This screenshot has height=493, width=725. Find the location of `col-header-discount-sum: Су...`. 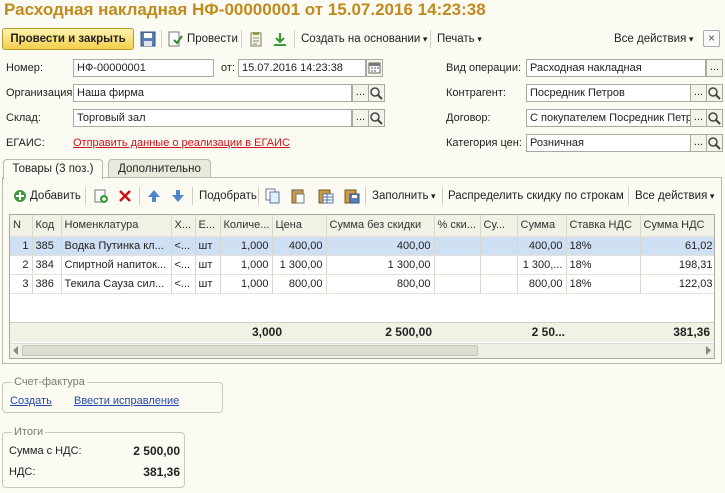

col-header-discount-sum: Су... is located at coordinates (499, 226).